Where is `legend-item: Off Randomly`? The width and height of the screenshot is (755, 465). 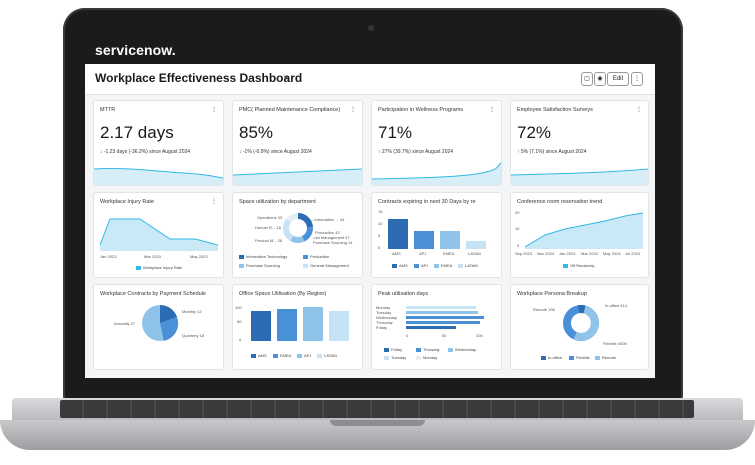
legend-item: Off Randomly is located at coordinates (578, 265).